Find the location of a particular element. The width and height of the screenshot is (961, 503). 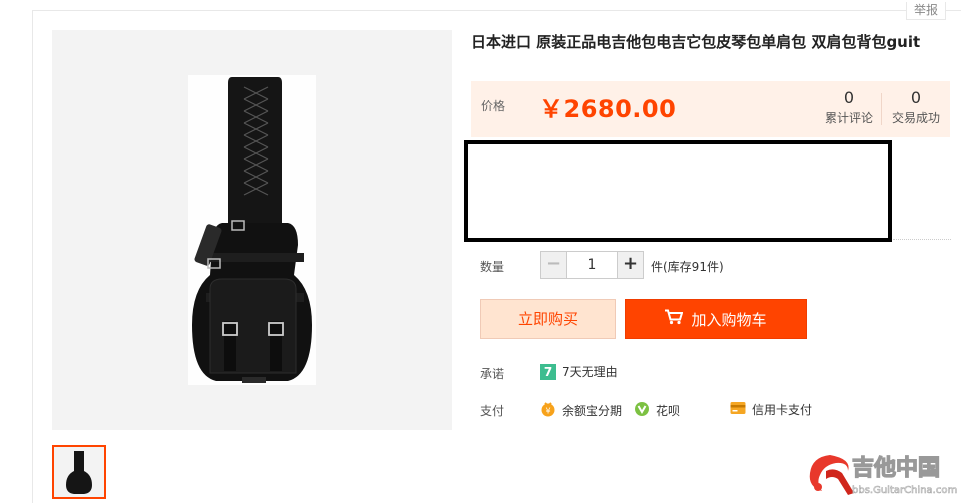

sales-count: 0 is located at coordinates (916, 97).